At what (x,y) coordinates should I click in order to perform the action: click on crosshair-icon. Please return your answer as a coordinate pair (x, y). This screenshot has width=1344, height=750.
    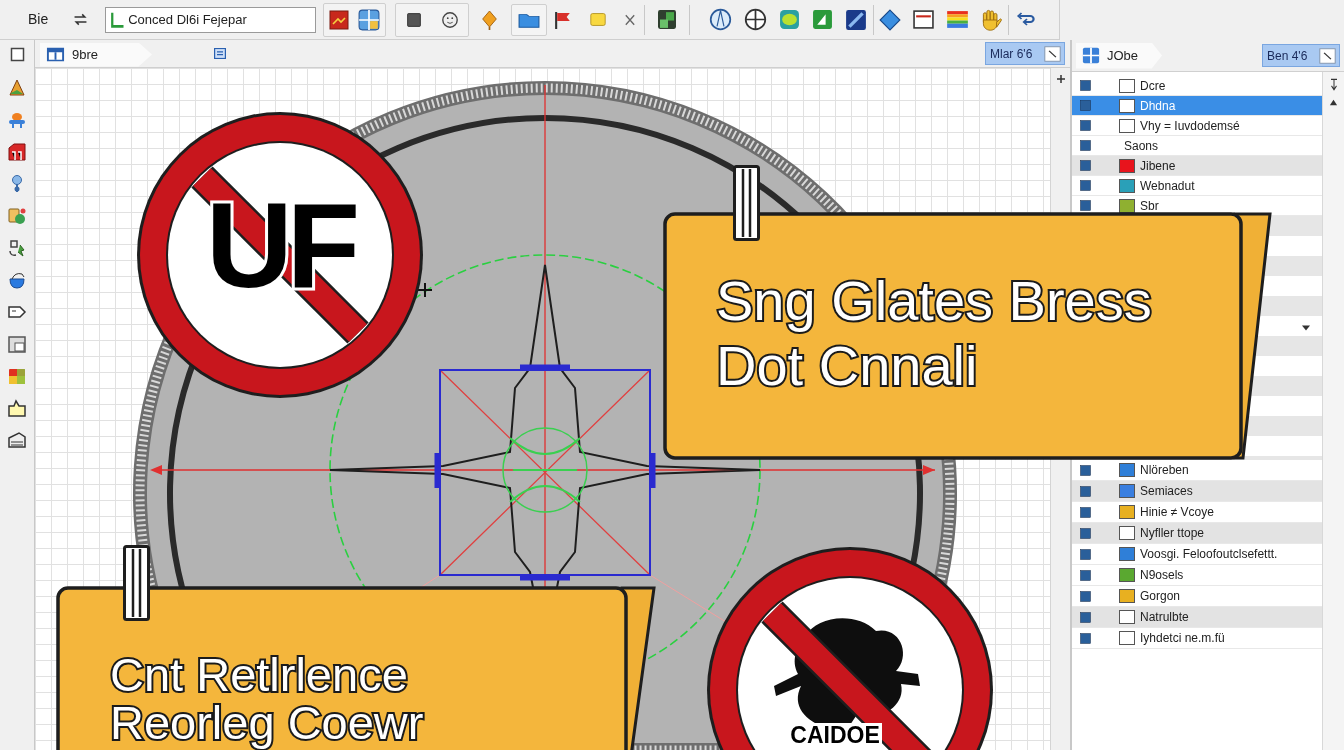
    Looking at the image, I should click on (756, 19).